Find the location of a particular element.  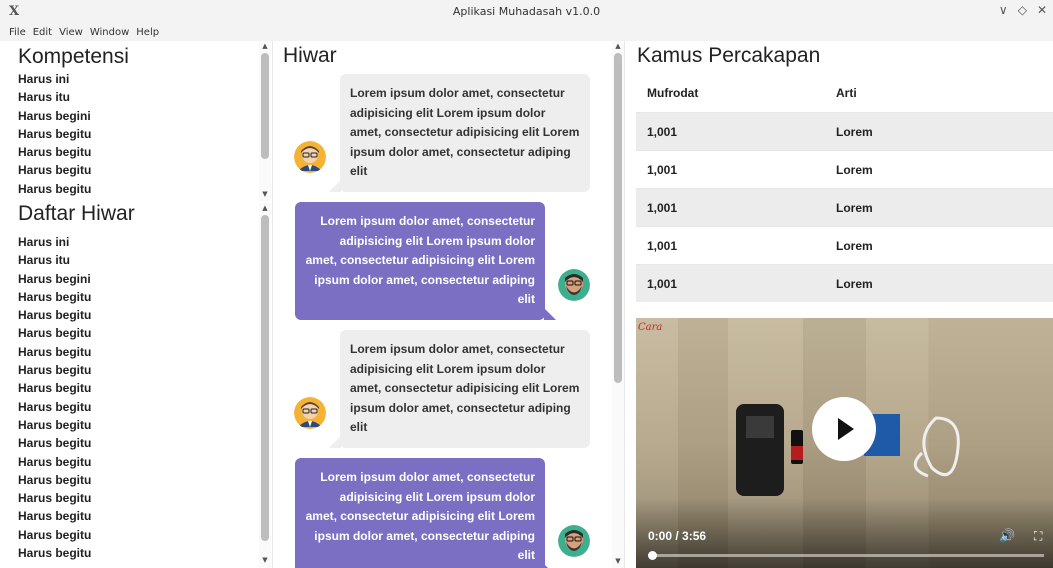

window-controls: ∨ ◇ ✕ is located at coordinates (1023, 10).